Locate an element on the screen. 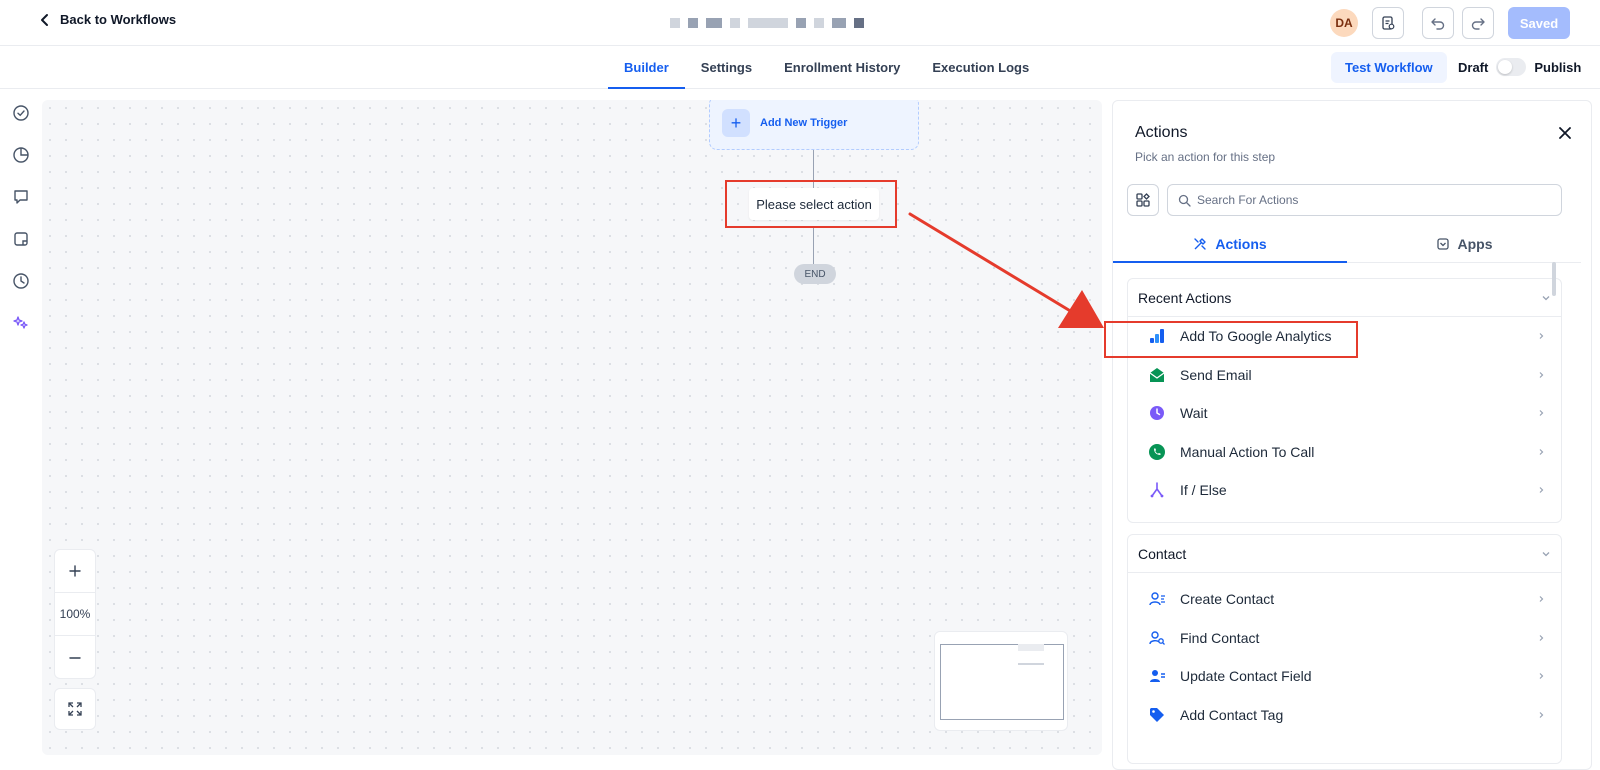 This screenshot has height=770, width=1600. list-item-manual-action-to-call: Manual Action To Call is located at coordinates (1344, 452).